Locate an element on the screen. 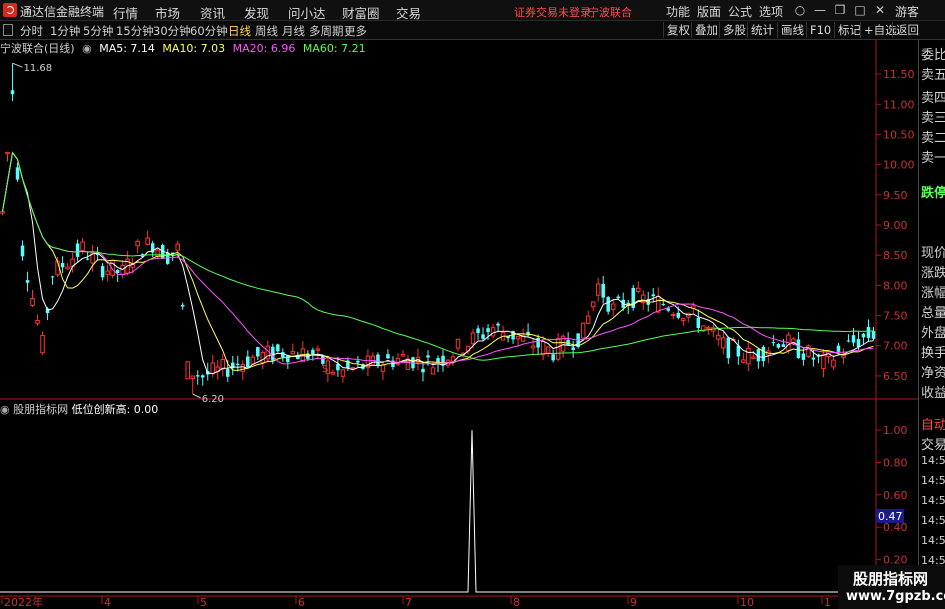  sell-marker: S is located at coordinates (325, 369).